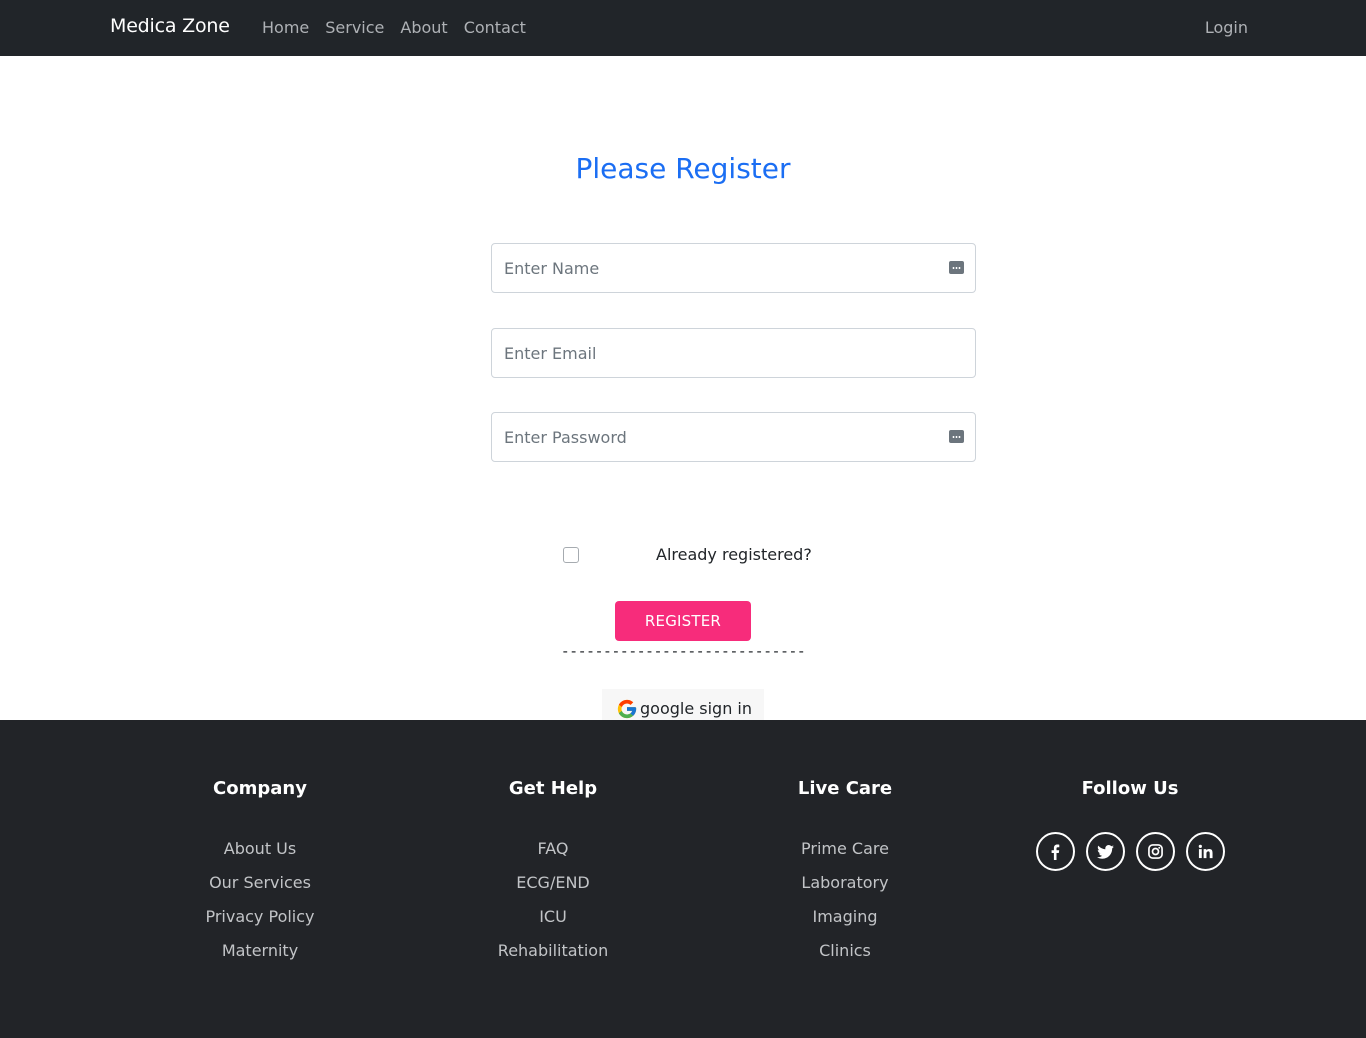 Image resolution: width=1366 pixels, height=1038 pixels. What do you see at coordinates (1226, 27) in the screenshot?
I see `login-link: Login` at bounding box center [1226, 27].